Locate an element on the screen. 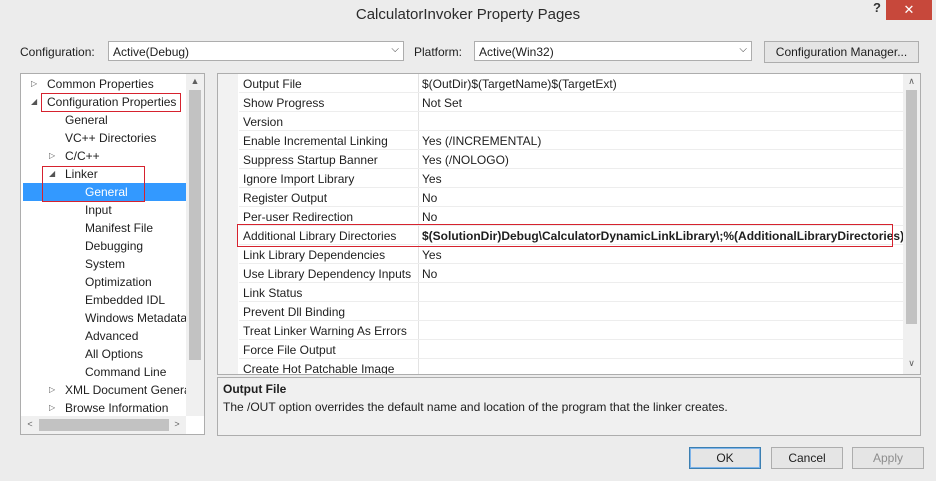 The image size is (936, 481). tree-item: System is located at coordinates (103, 264).